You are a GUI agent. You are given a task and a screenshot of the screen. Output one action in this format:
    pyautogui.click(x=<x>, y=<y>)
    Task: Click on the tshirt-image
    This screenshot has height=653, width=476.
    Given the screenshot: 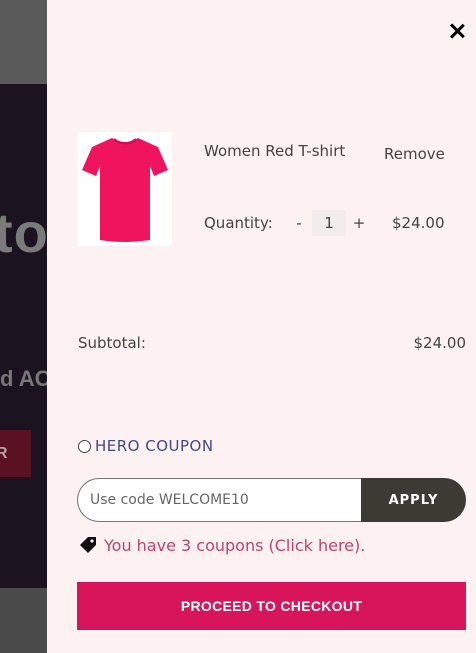 What is the action you would take?
    pyautogui.click(x=125, y=190)
    